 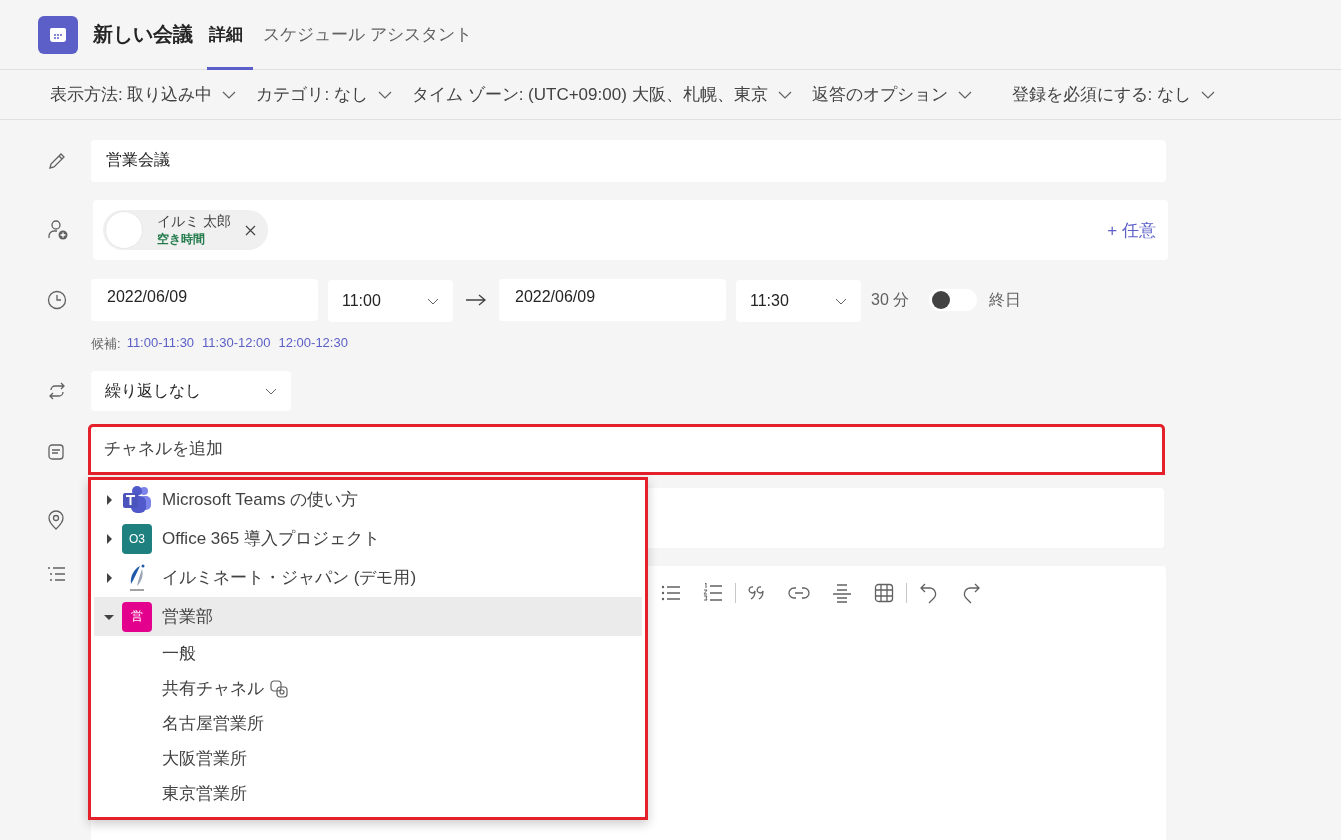 What do you see at coordinates (179, 654) in the screenshot?
I see `channel-name: 一般` at bounding box center [179, 654].